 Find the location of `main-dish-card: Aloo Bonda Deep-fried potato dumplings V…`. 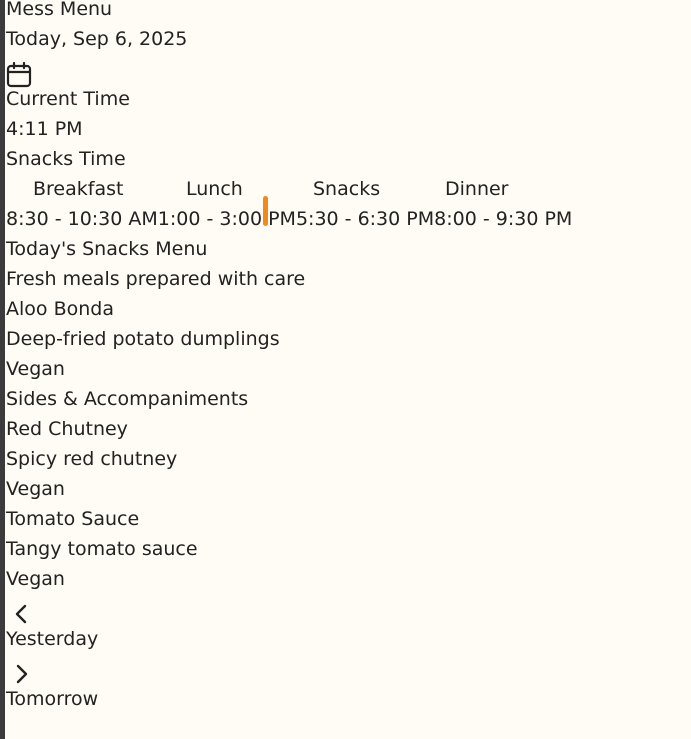

main-dish-card: Aloo Bonda Deep-fried potato dumplings V… is located at coordinates (348, 343).